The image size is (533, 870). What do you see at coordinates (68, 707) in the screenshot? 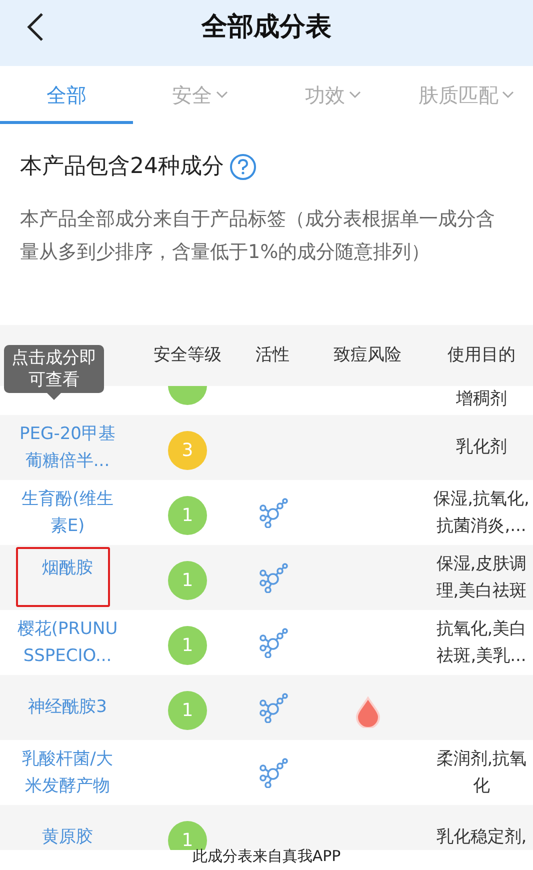
I see `ingredient-link: 神经酰胺3` at bounding box center [68, 707].